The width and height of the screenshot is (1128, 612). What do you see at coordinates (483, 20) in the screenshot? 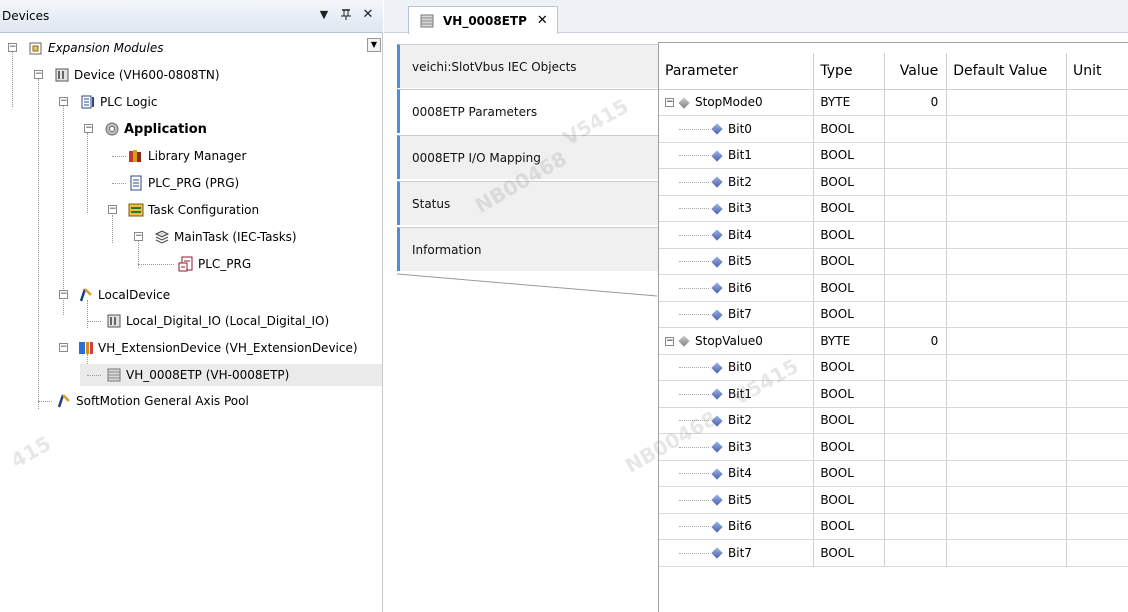
I see `document-tab: VH_0008ETP ✕` at bounding box center [483, 20].